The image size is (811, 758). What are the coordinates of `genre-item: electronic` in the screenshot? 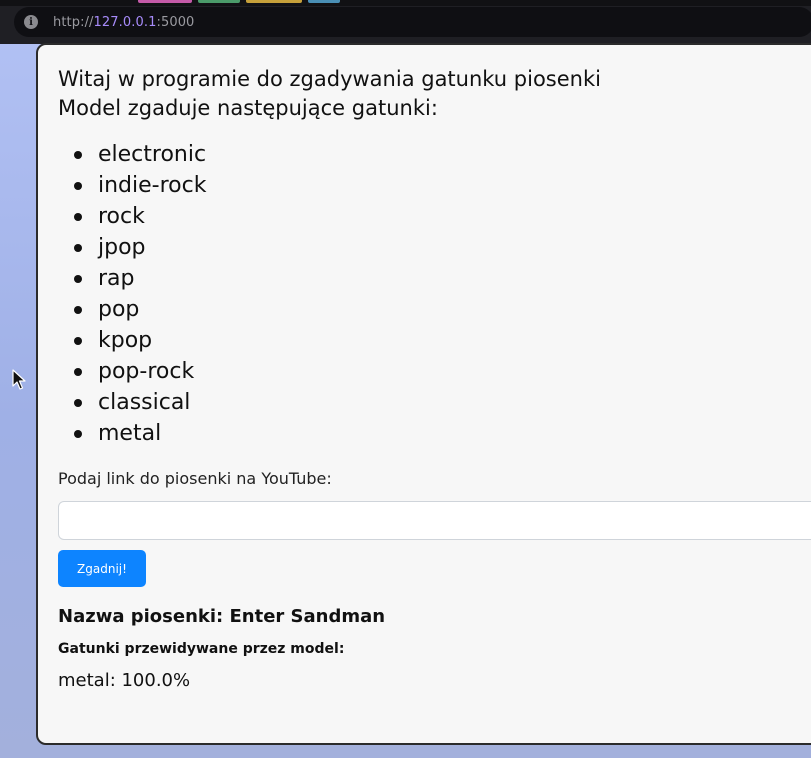 It's located at (442, 154).